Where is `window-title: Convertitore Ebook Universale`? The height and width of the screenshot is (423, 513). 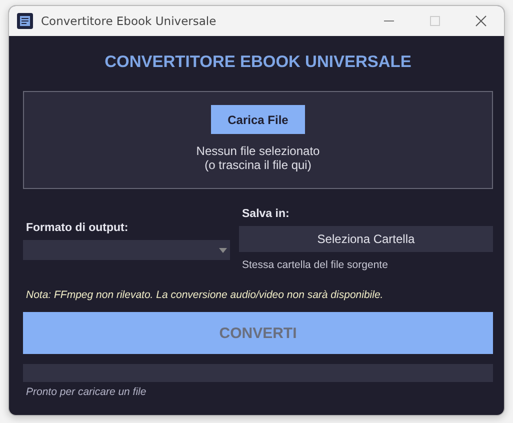
window-title: Convertitore Ebook Universale is located at coordinates (129, 21).